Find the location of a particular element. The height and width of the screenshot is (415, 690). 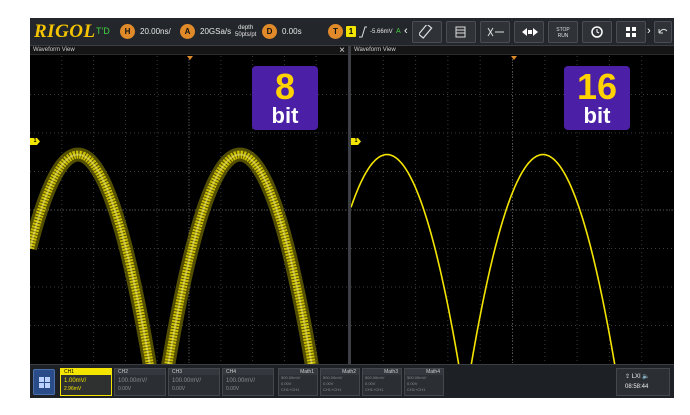

run-stop-button: STOP RUN is located at coordinates (563, 32).